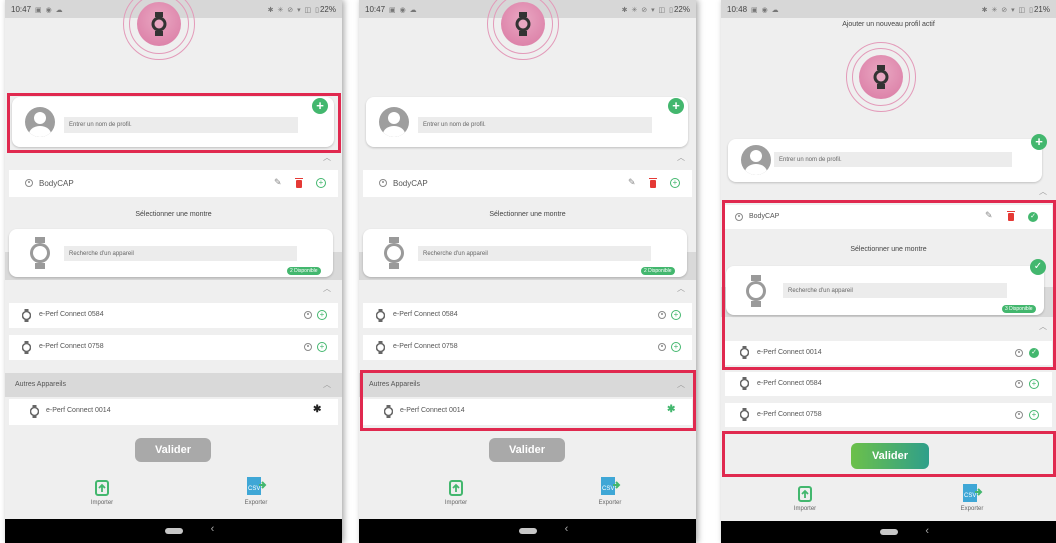 This screenshot has width=1056, height=543. Describe the element at coordinates (293, 10) in the screenshot. I see `system-icons: ✱ ✳ ⊘ ▾ ◫ ▯` at that location.